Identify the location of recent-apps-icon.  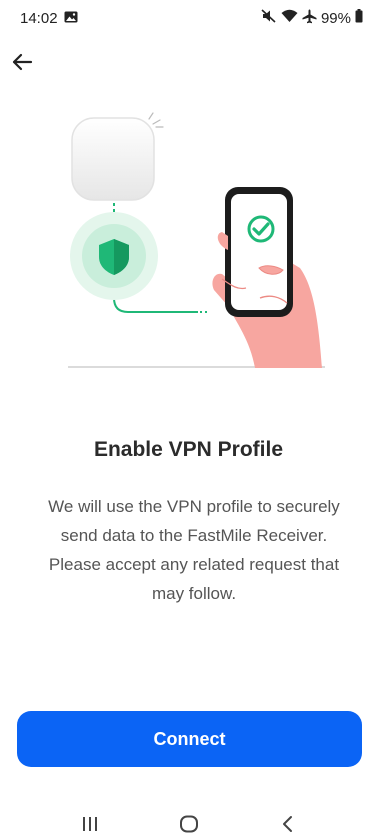
(89, 824).